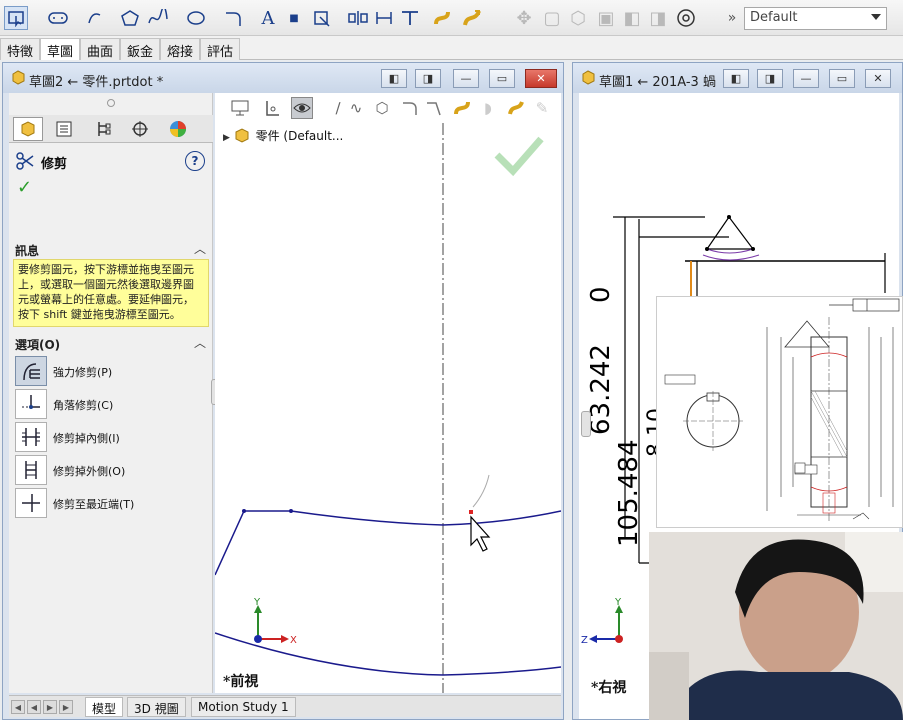 The image size is (903, 720). I want to click on window-title: 草圖2 ← 零件.prtdot *, so click(96, 82).